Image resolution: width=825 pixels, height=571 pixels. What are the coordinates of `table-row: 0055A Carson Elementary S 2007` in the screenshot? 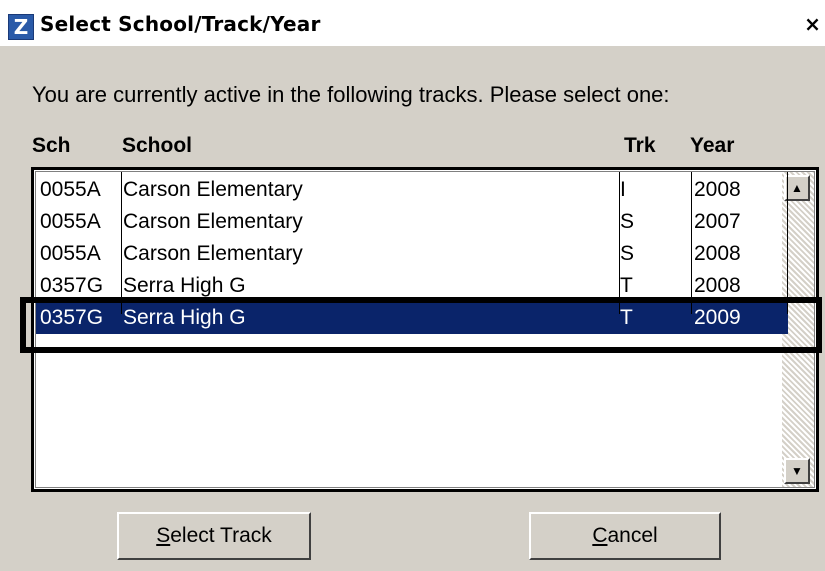 It's located at (412, 222).